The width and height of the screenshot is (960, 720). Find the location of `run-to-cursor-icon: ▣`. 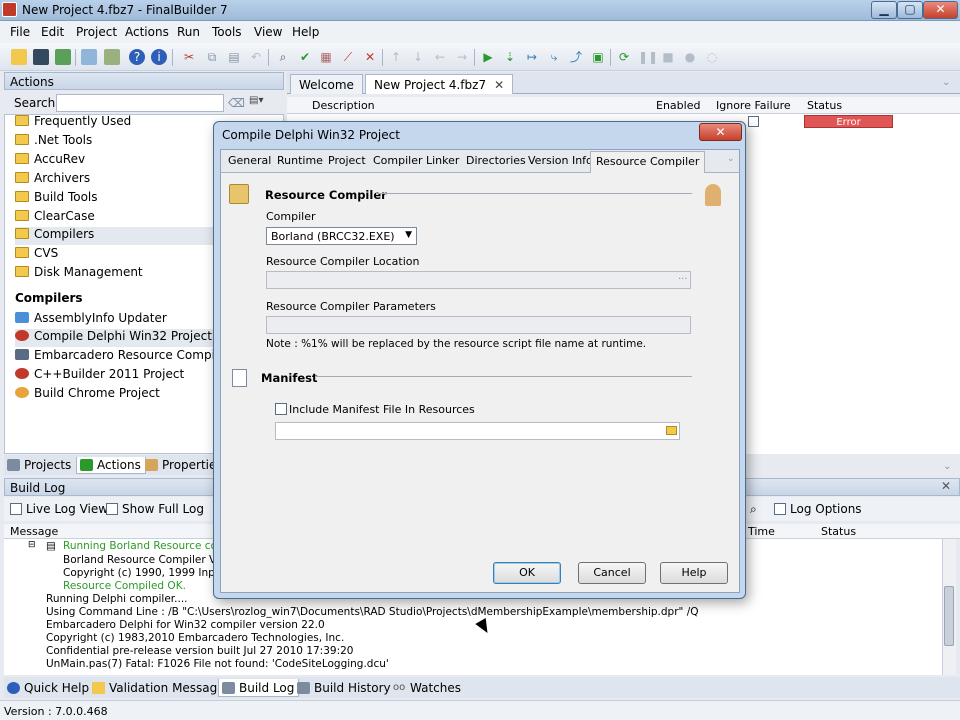

run-to-cursor-icon: ▣ is located at coordinates (598, 57).